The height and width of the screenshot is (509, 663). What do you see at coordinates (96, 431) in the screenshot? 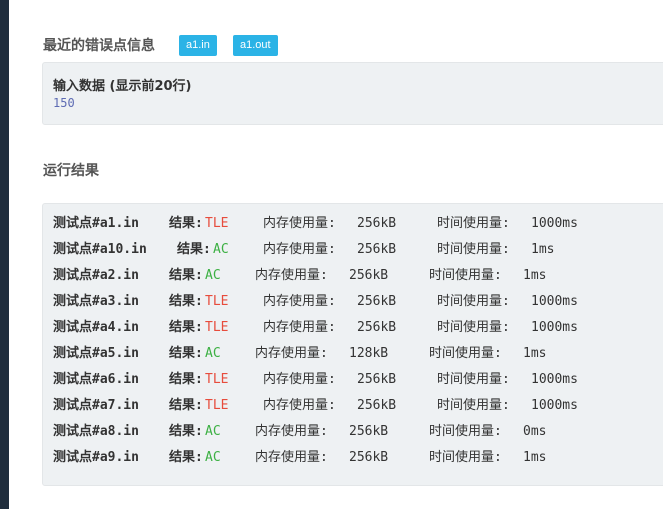
I see `test-point-name: 测试点#a8.in` at bounding box center [96, 431].